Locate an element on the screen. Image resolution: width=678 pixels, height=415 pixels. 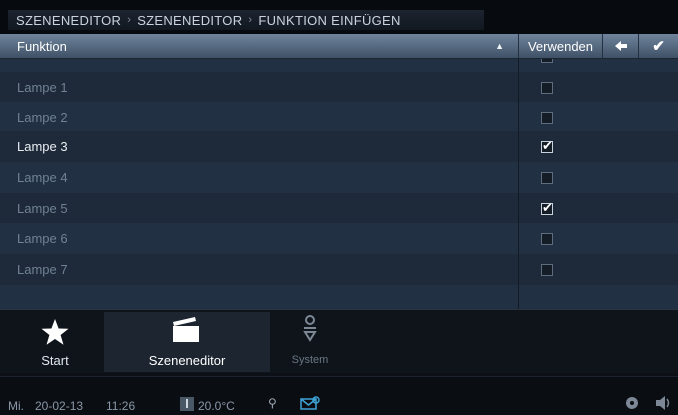
list-item-label: Lampe 4 is located at coordinates (259, 177).